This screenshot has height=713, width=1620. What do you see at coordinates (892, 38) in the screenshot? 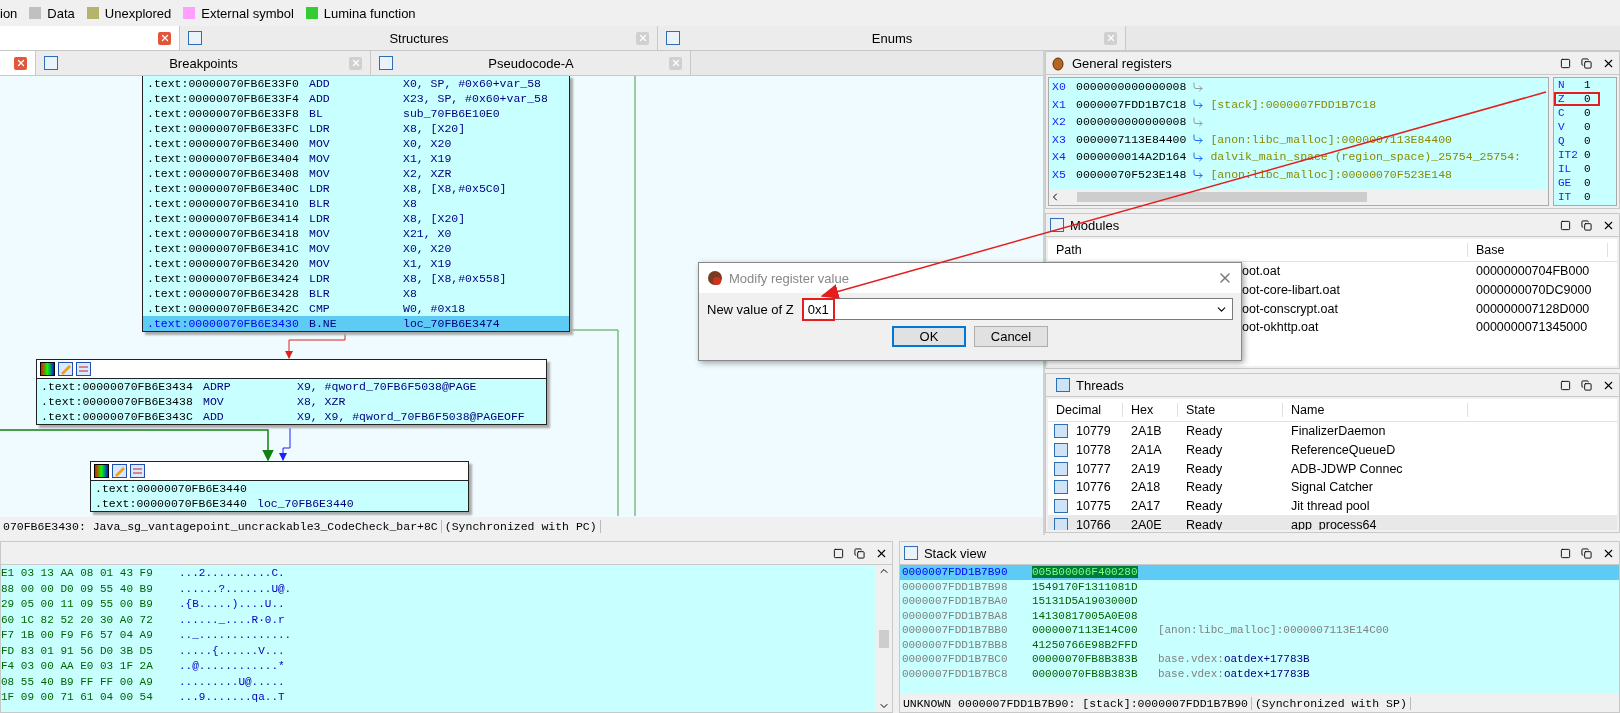
I see `tab: Enums` at bounding box center [892, 38].